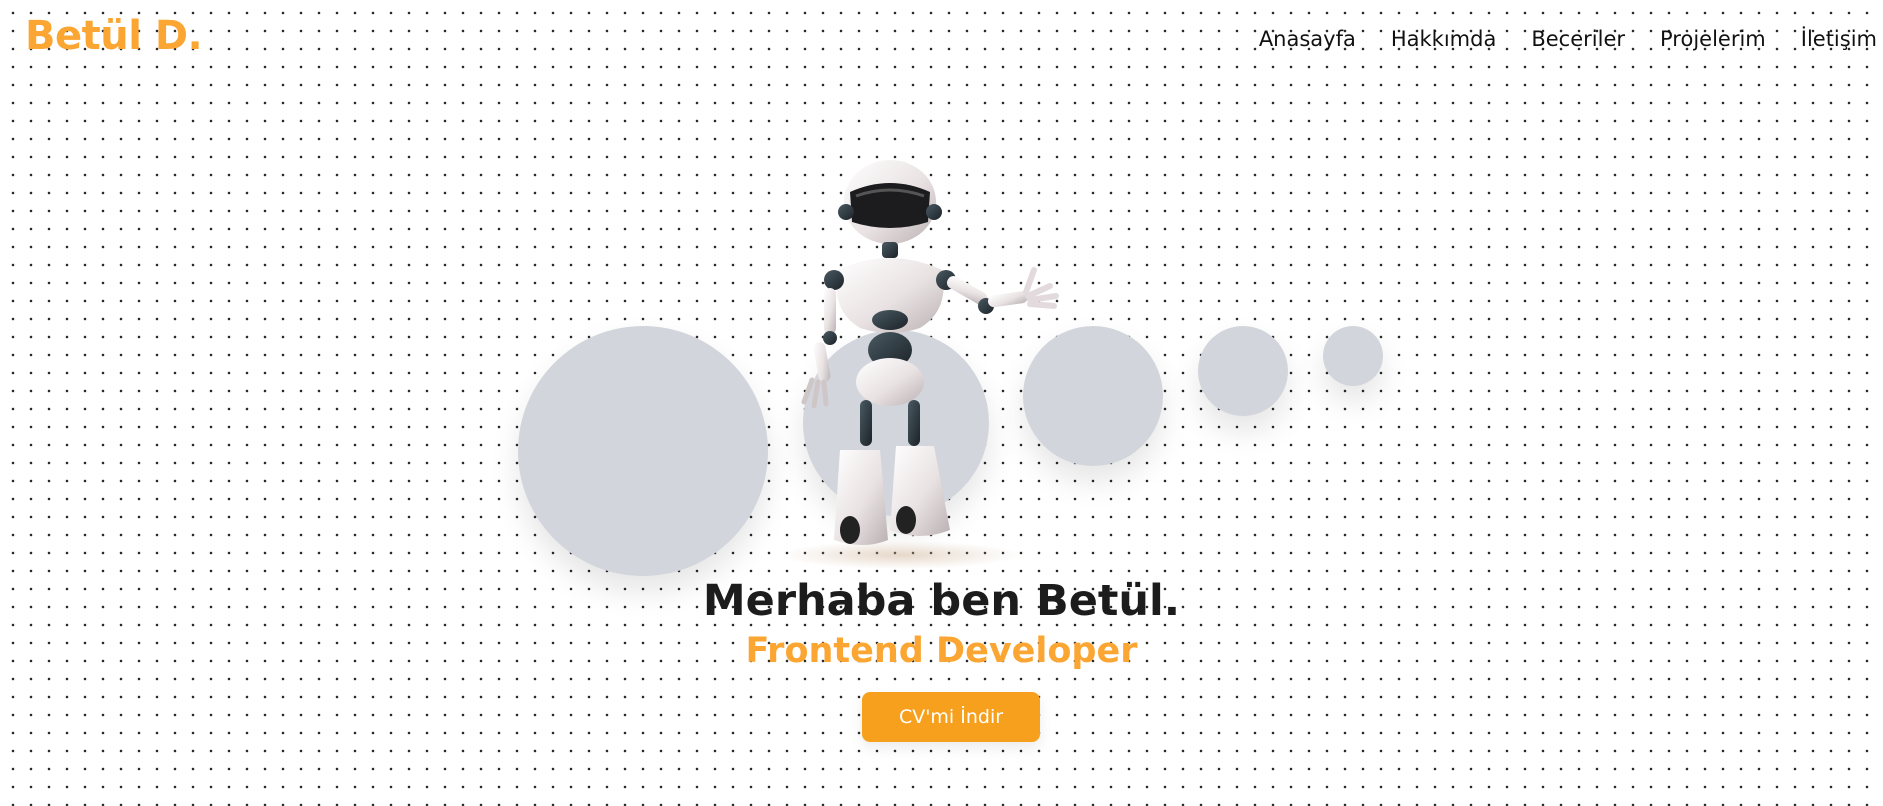 This screenshot has width=1883, height=806. Describe the element at coordinates (951, 717) in the screenshot. I see `download-cv-button: CV'mi İndir` at that location.